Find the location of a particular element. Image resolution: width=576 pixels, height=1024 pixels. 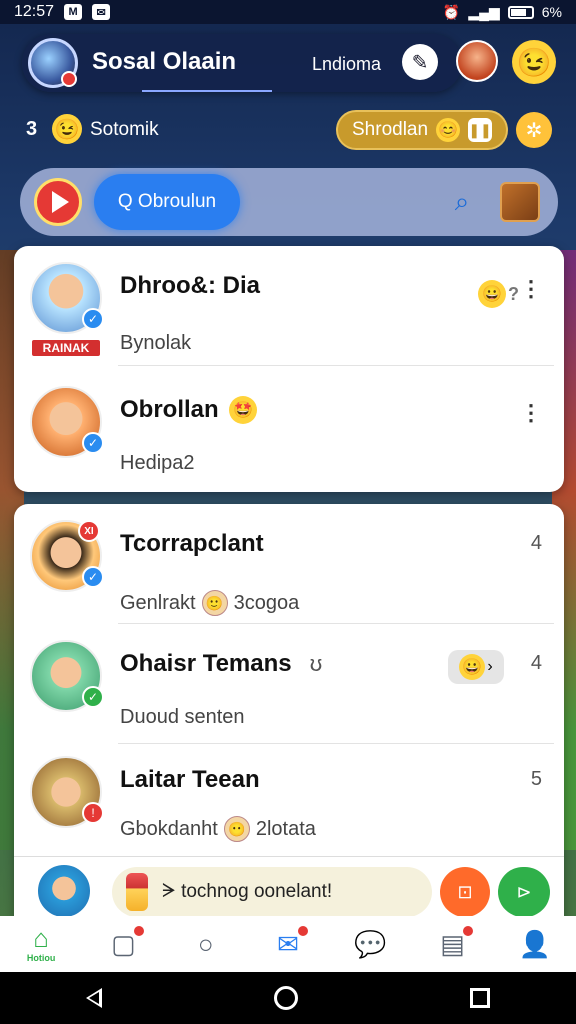

chat-bubble-icon: 💬 is located at coordinates (370, 944).